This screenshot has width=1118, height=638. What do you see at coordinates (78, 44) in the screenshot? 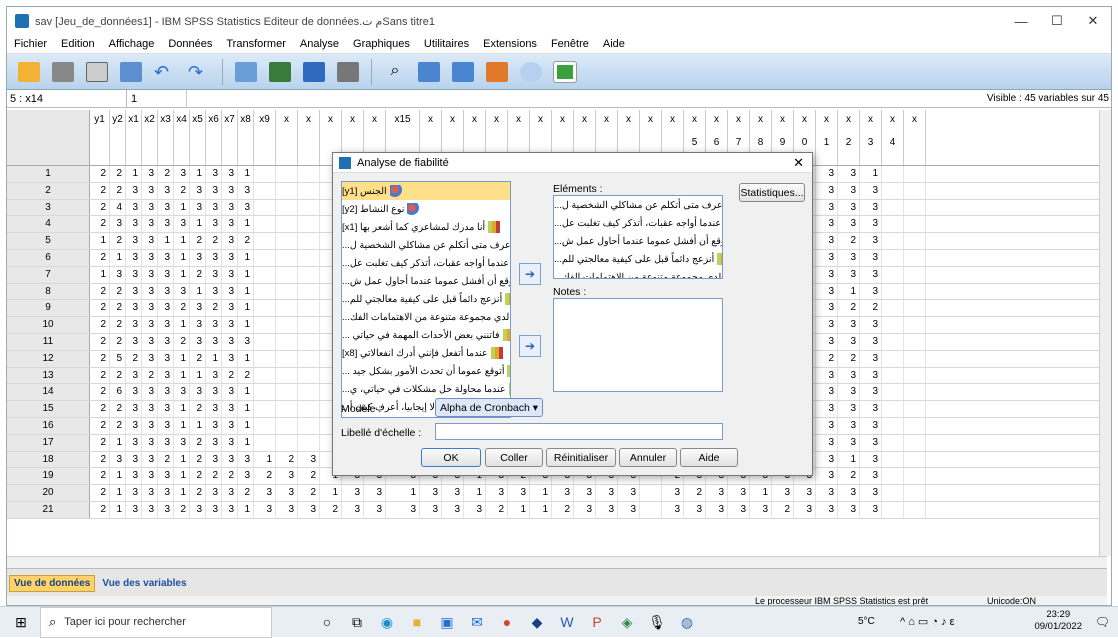
I see `menu-edition: Edition` at bounding box center [78, 44].